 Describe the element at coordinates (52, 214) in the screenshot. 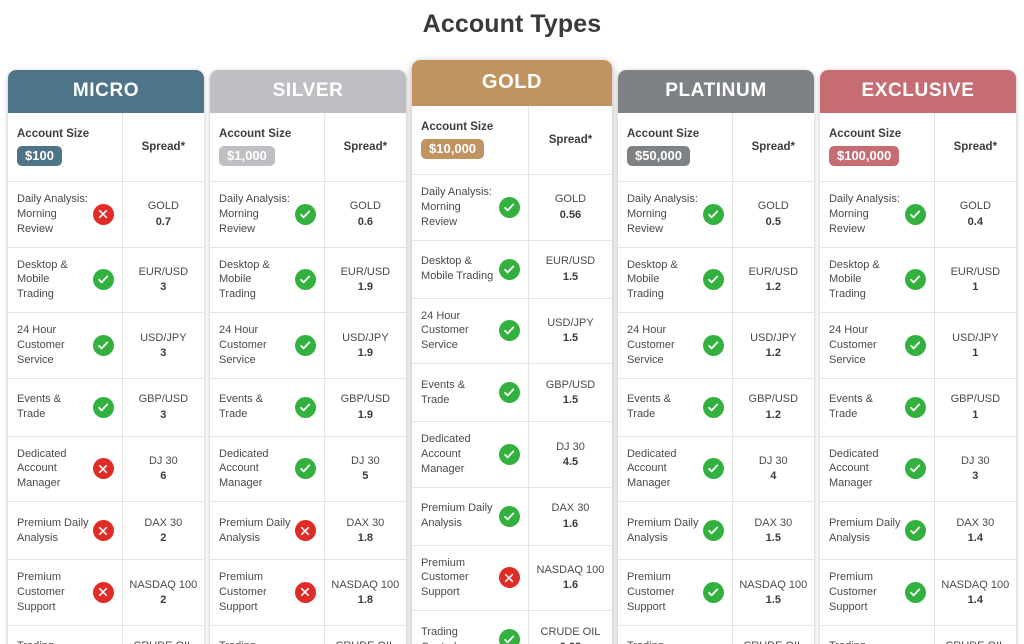

I see `feature-label: Daily Analysis: Morning Review` at that location.